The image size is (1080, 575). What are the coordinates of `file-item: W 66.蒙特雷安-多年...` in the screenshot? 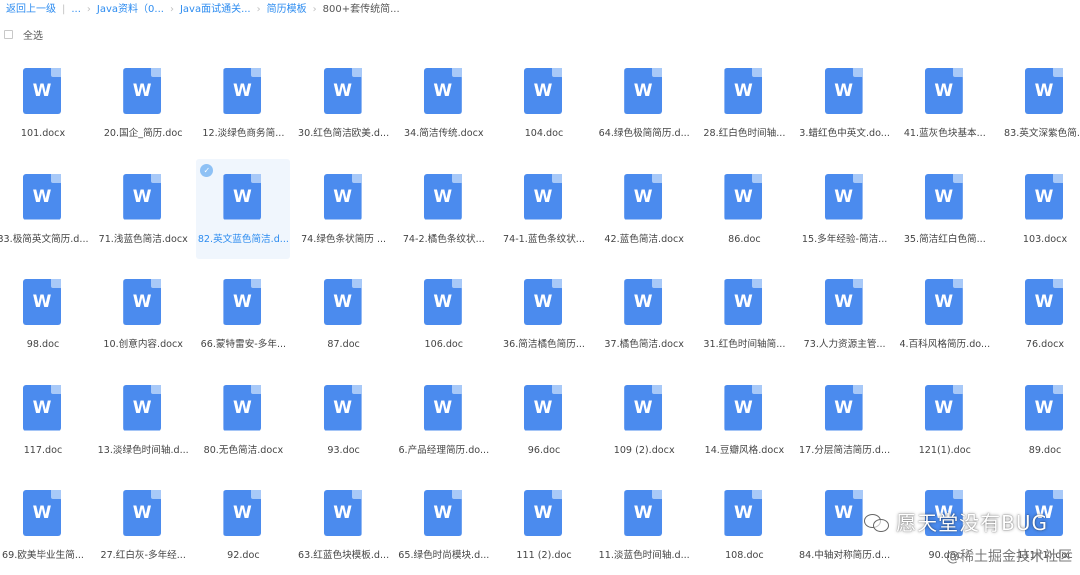 It's located at (243, 314).